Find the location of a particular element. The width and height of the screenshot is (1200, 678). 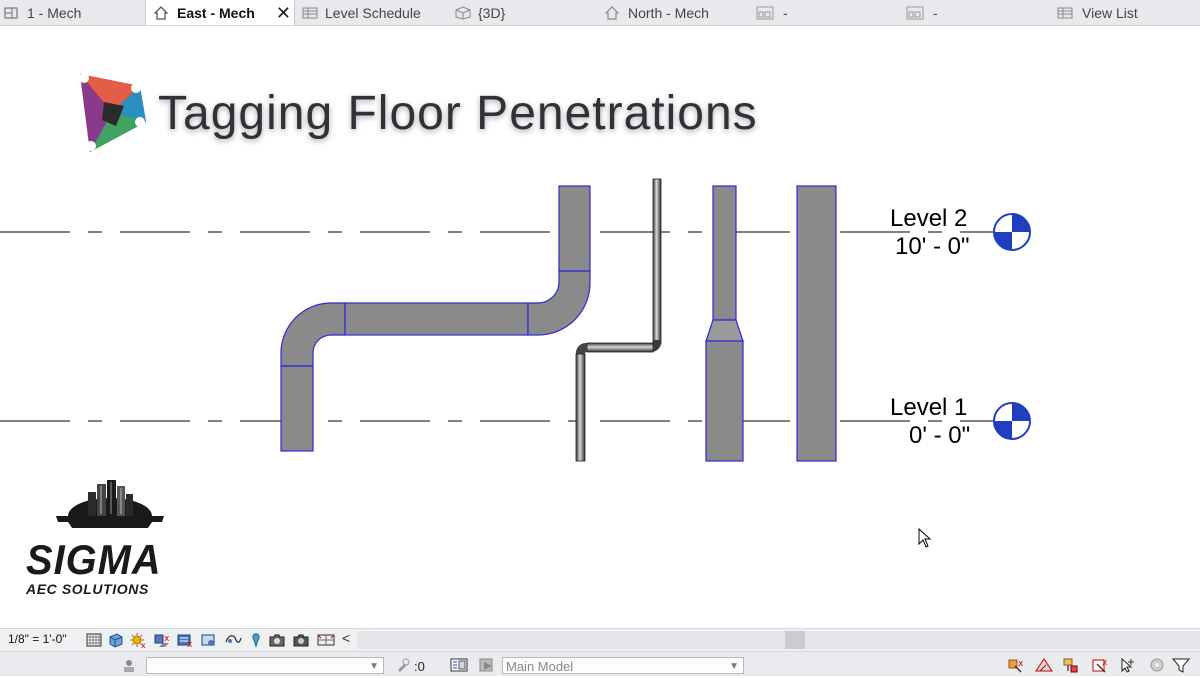

tab-level-schedule: Level Schedule is located at coordinates (376, 12).